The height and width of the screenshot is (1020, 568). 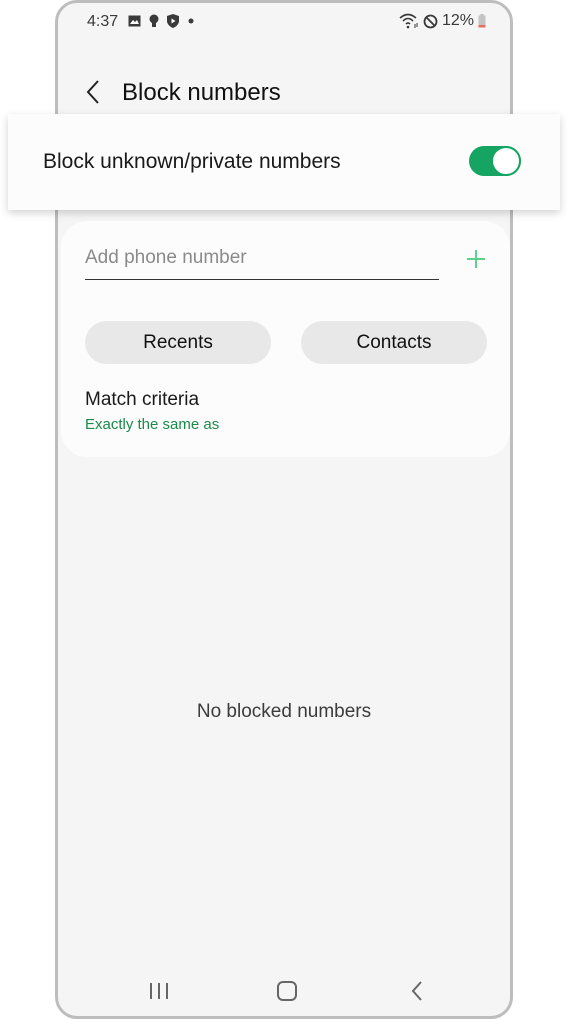 What do you see at coordinates (152, 411) in the screenshot?
I see `match-criteria-item: Match criteria Exactly the same as` at bounding box center [152, 411].